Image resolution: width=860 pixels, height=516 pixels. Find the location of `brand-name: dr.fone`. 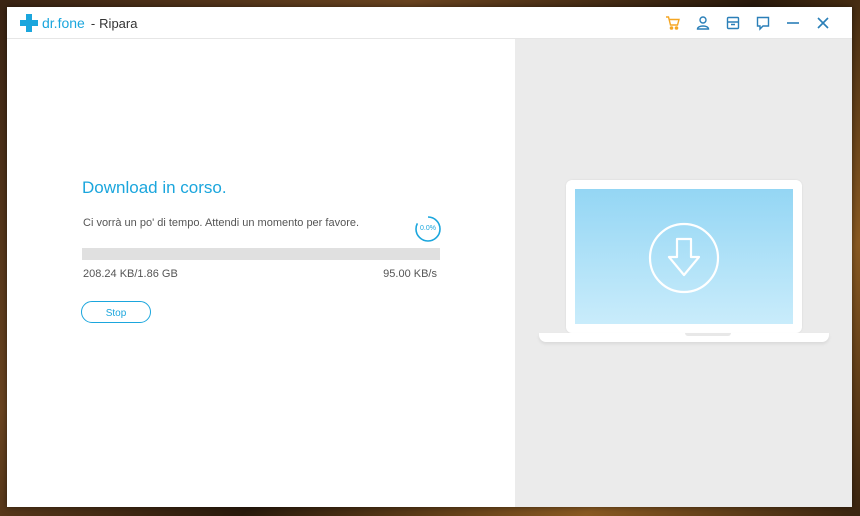

brand-name: dr.fone is located at coordinates (63, 23).